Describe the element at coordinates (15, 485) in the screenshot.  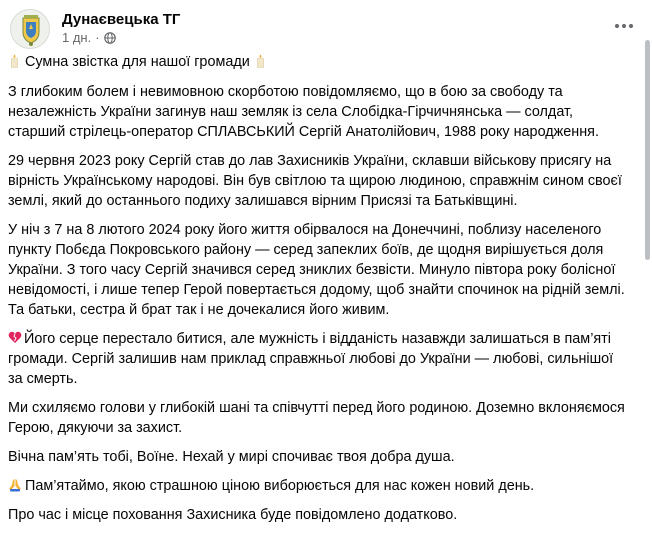
I see `folded-hands-icon` at that location.